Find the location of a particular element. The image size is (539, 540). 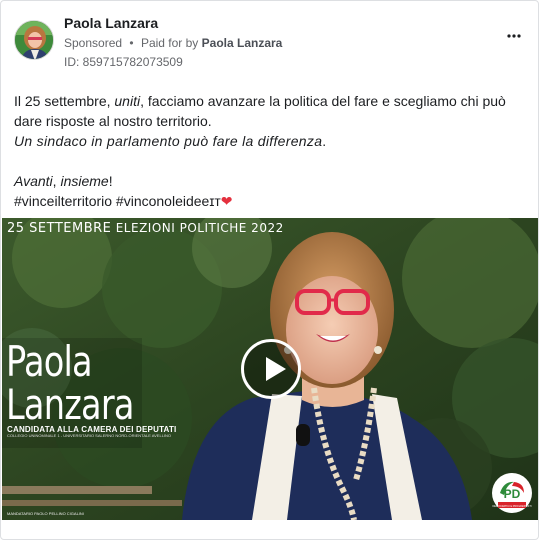

play-button-icon is located at coordinates (271, 369).